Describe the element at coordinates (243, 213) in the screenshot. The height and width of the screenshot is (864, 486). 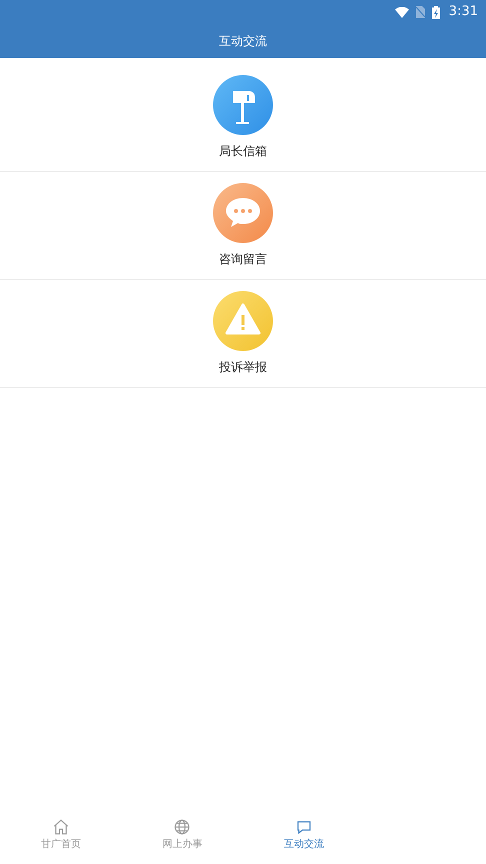
I see `chat-bubble-icon` at that location.